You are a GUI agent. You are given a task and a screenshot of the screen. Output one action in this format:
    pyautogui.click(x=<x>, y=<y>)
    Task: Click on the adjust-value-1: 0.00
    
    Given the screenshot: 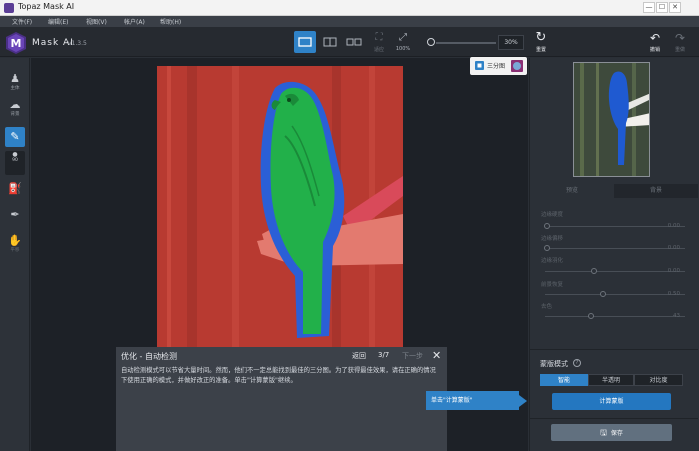 What is the action you would take?
    pyautogui.click(x=673, y=226)
    